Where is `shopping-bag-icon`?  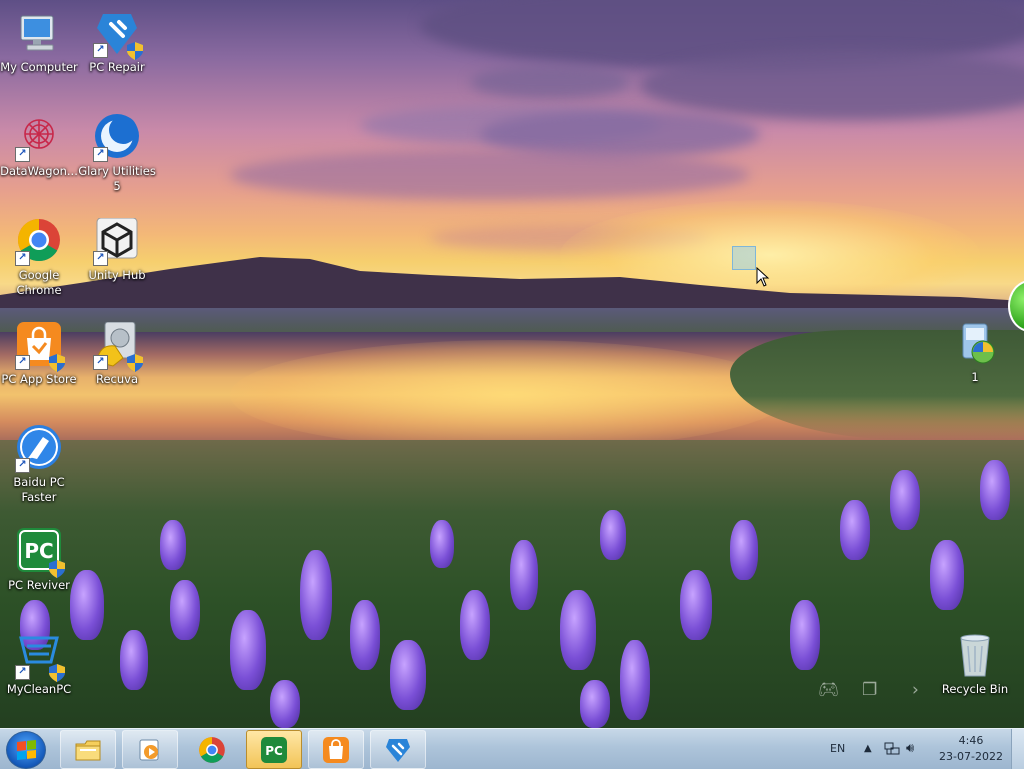 shopping-bag-icon is located at coordinates (336, 750).